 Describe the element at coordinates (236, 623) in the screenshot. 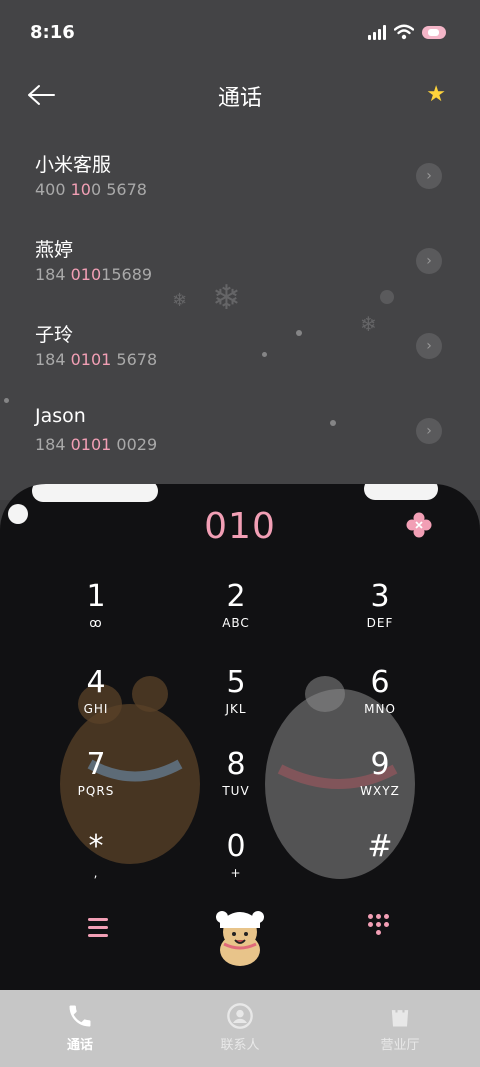

I see `key-letters: ABC` at that location.